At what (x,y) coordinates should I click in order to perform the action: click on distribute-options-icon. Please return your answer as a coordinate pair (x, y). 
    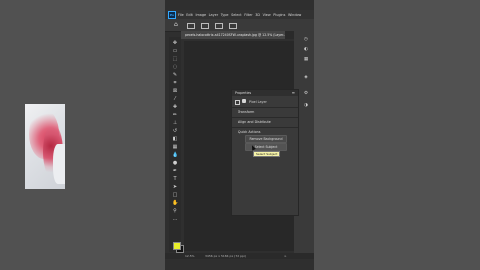
    Looking at the image, I should click on (219, 26).